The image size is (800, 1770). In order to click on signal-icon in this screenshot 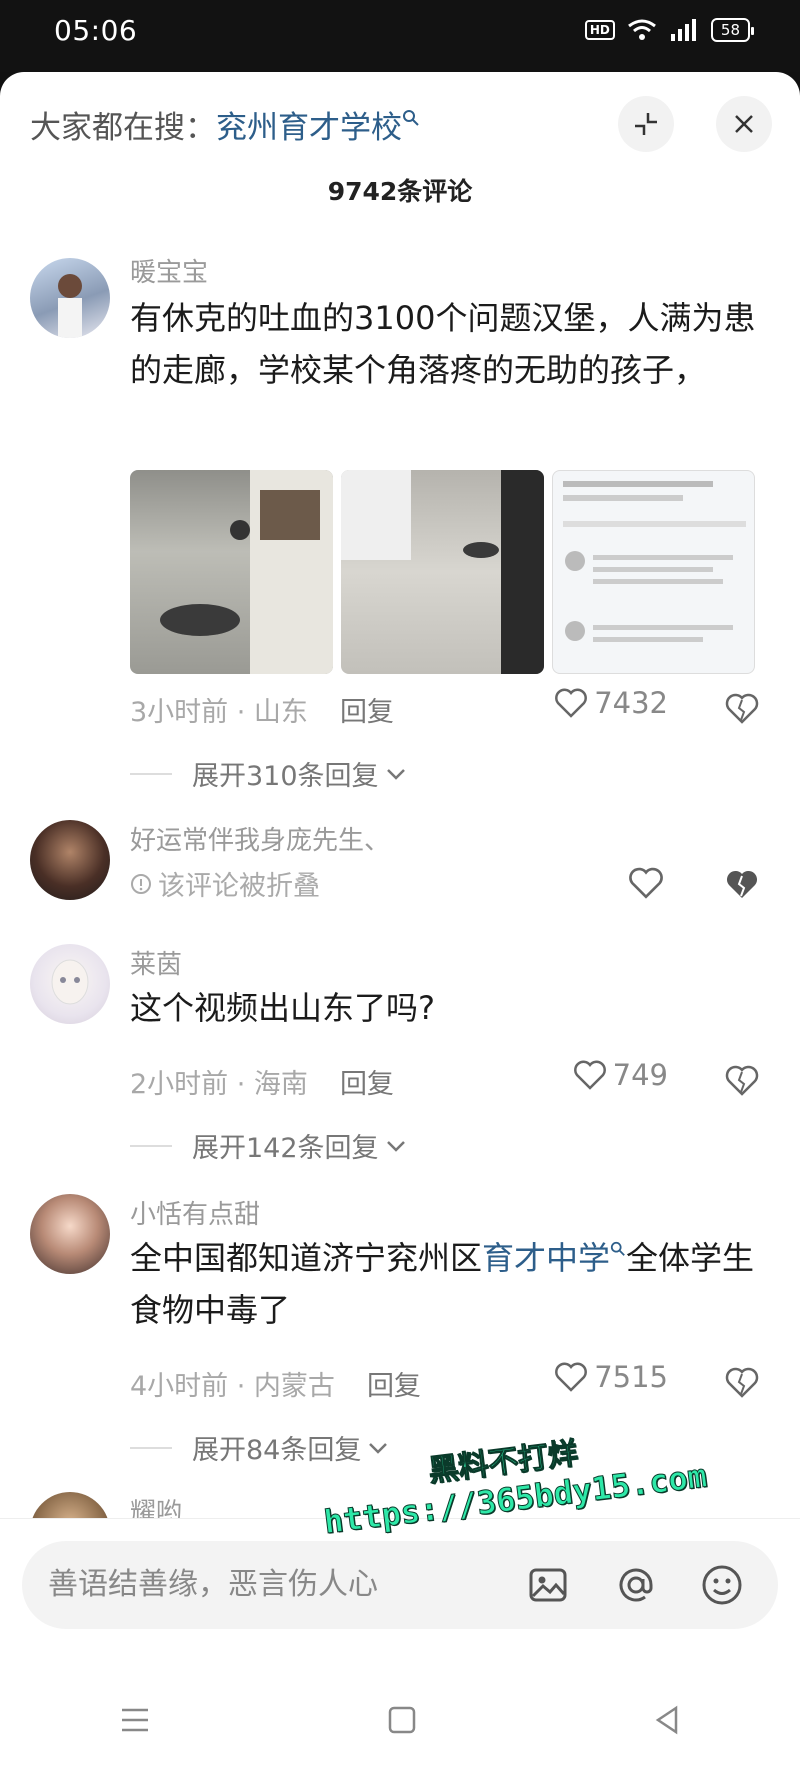, I will do `click(683, 30)`.